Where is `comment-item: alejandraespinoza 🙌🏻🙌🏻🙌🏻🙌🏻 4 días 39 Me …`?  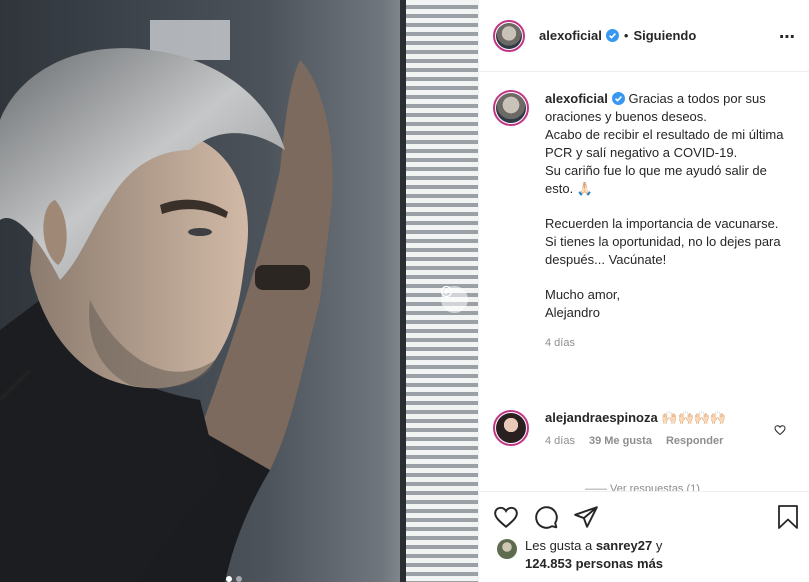
comment-item: alejandraespinoza 🙌🏻🙌🏻🙌🏻🙌🏻 4 días 39 Me … is located at coordinates (645, 428).